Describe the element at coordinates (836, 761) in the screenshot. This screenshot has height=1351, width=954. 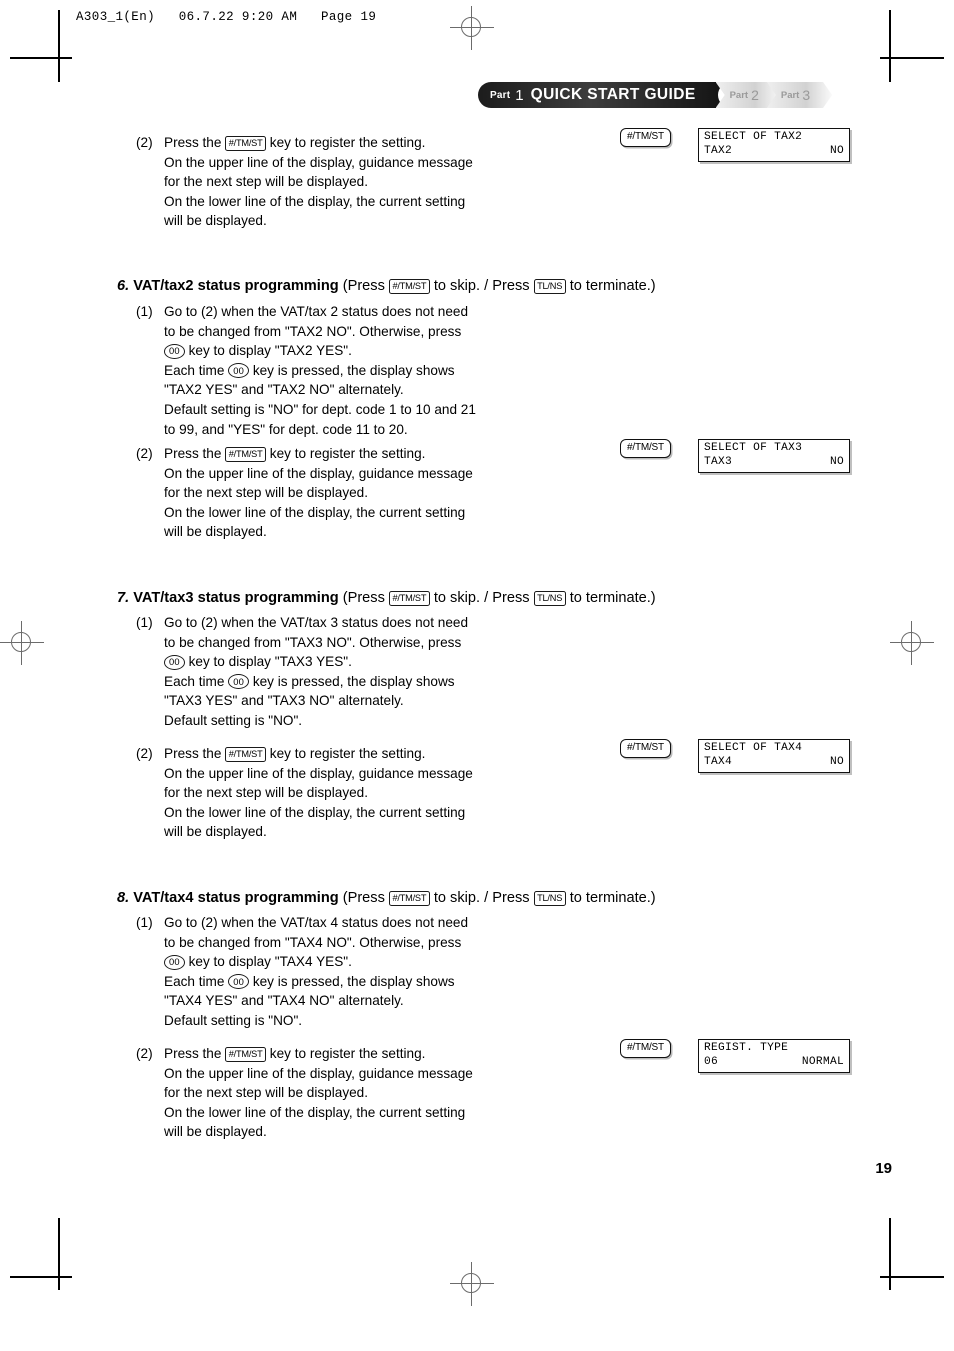
I see `callout-tax4-lcd-lower-right: NO` at that location.